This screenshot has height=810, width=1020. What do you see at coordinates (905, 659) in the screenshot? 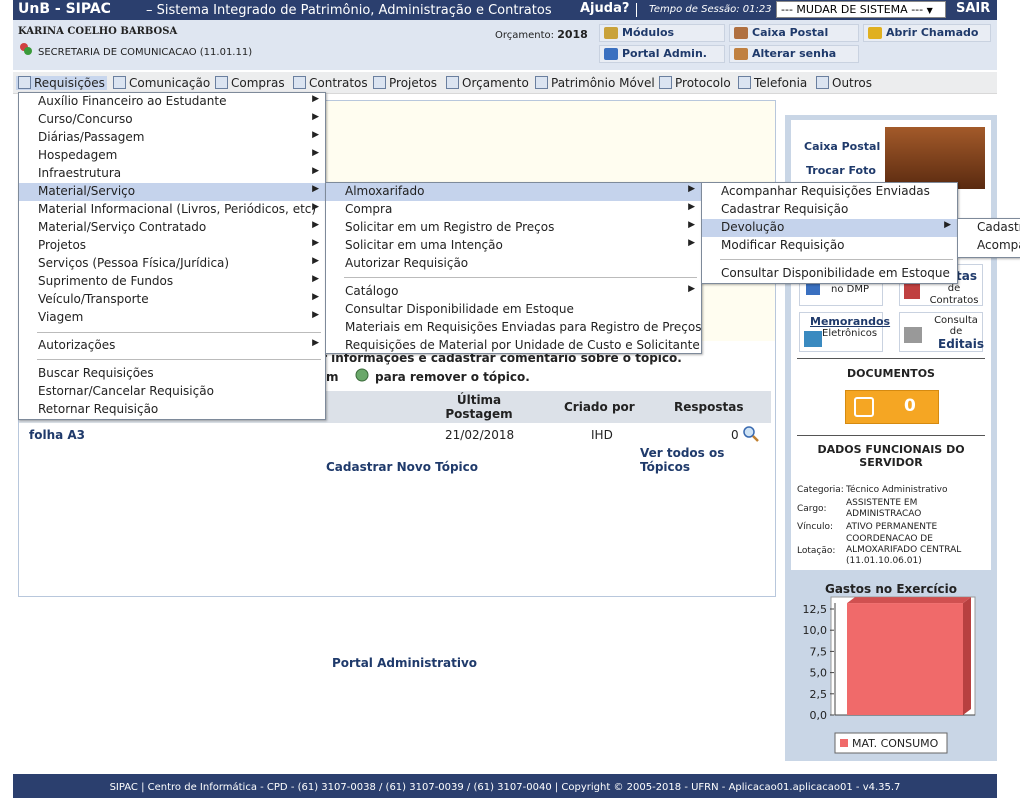
I see `bar-mat-consumo` at bounding box center [905, 659].